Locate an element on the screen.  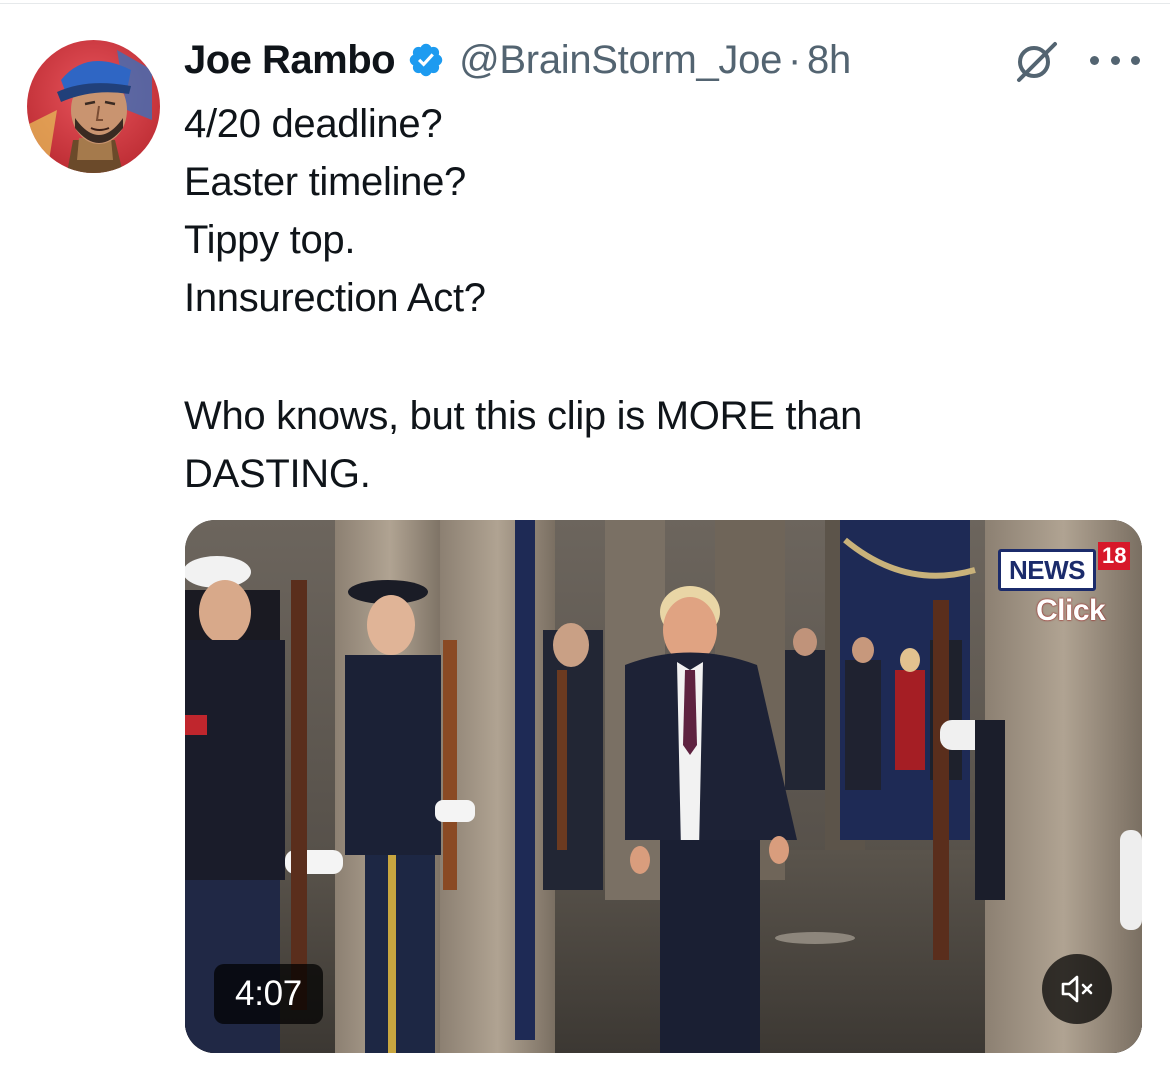
more-options-icon is located at coordinates (1115, 60).